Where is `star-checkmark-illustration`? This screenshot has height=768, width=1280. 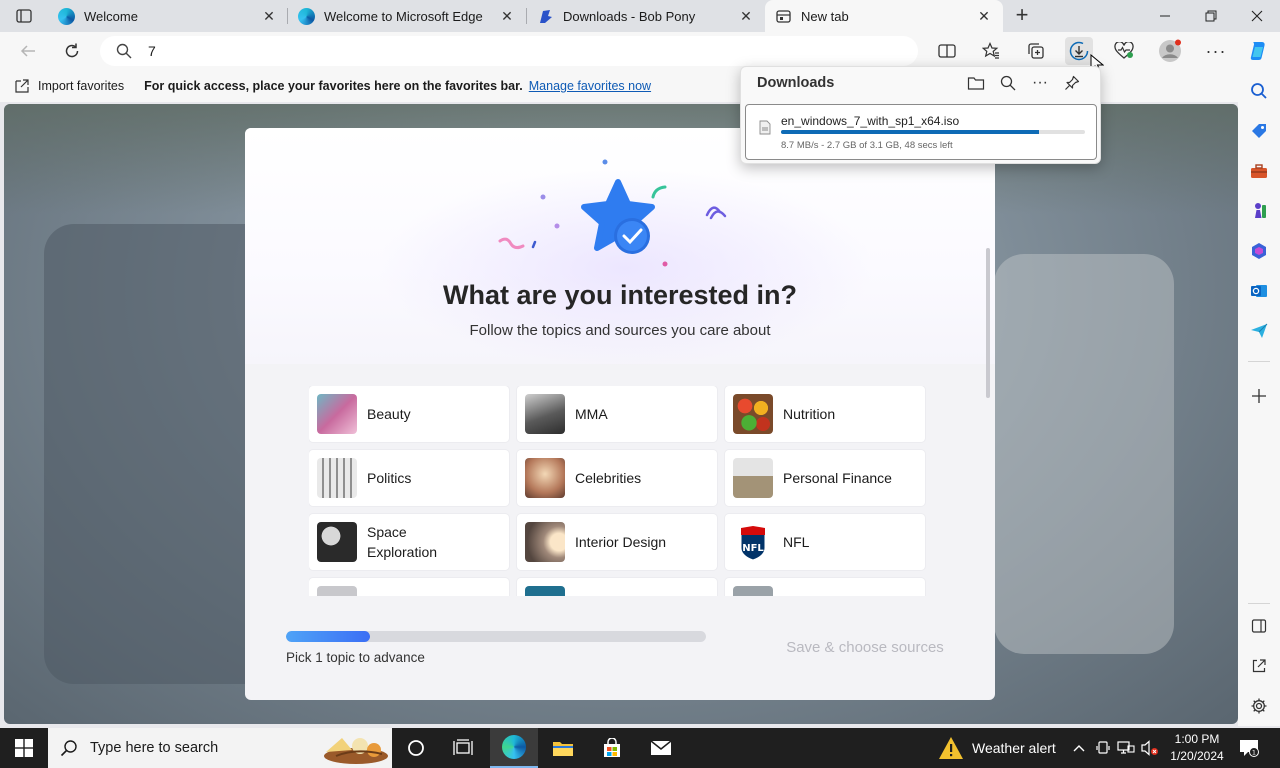 star-checkmark-illustration is located at coordinates (612, 213).